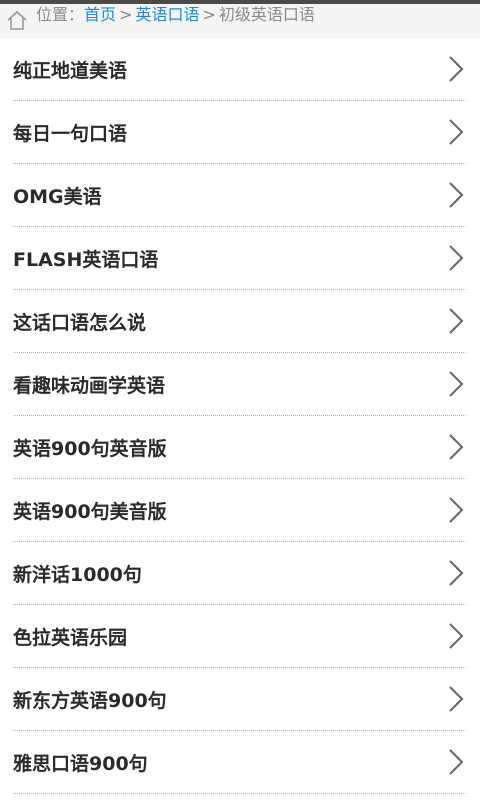 The image size is (480, 800). I want to click on list-item-label: 英语900句英音版, so click(90, 448).